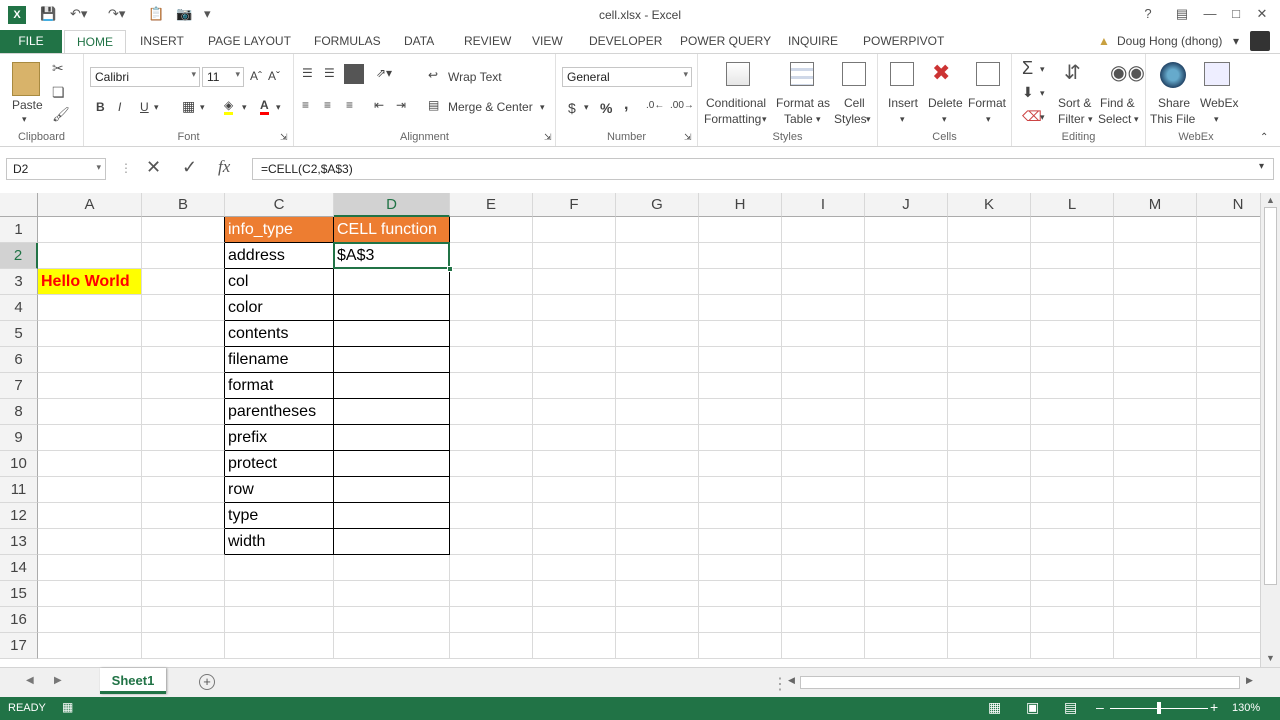 The width and height of the screenshot is (1280, 720). Describe the element at coordinates (906, 516) in the screenshot. I see `cell-j12` at that location.